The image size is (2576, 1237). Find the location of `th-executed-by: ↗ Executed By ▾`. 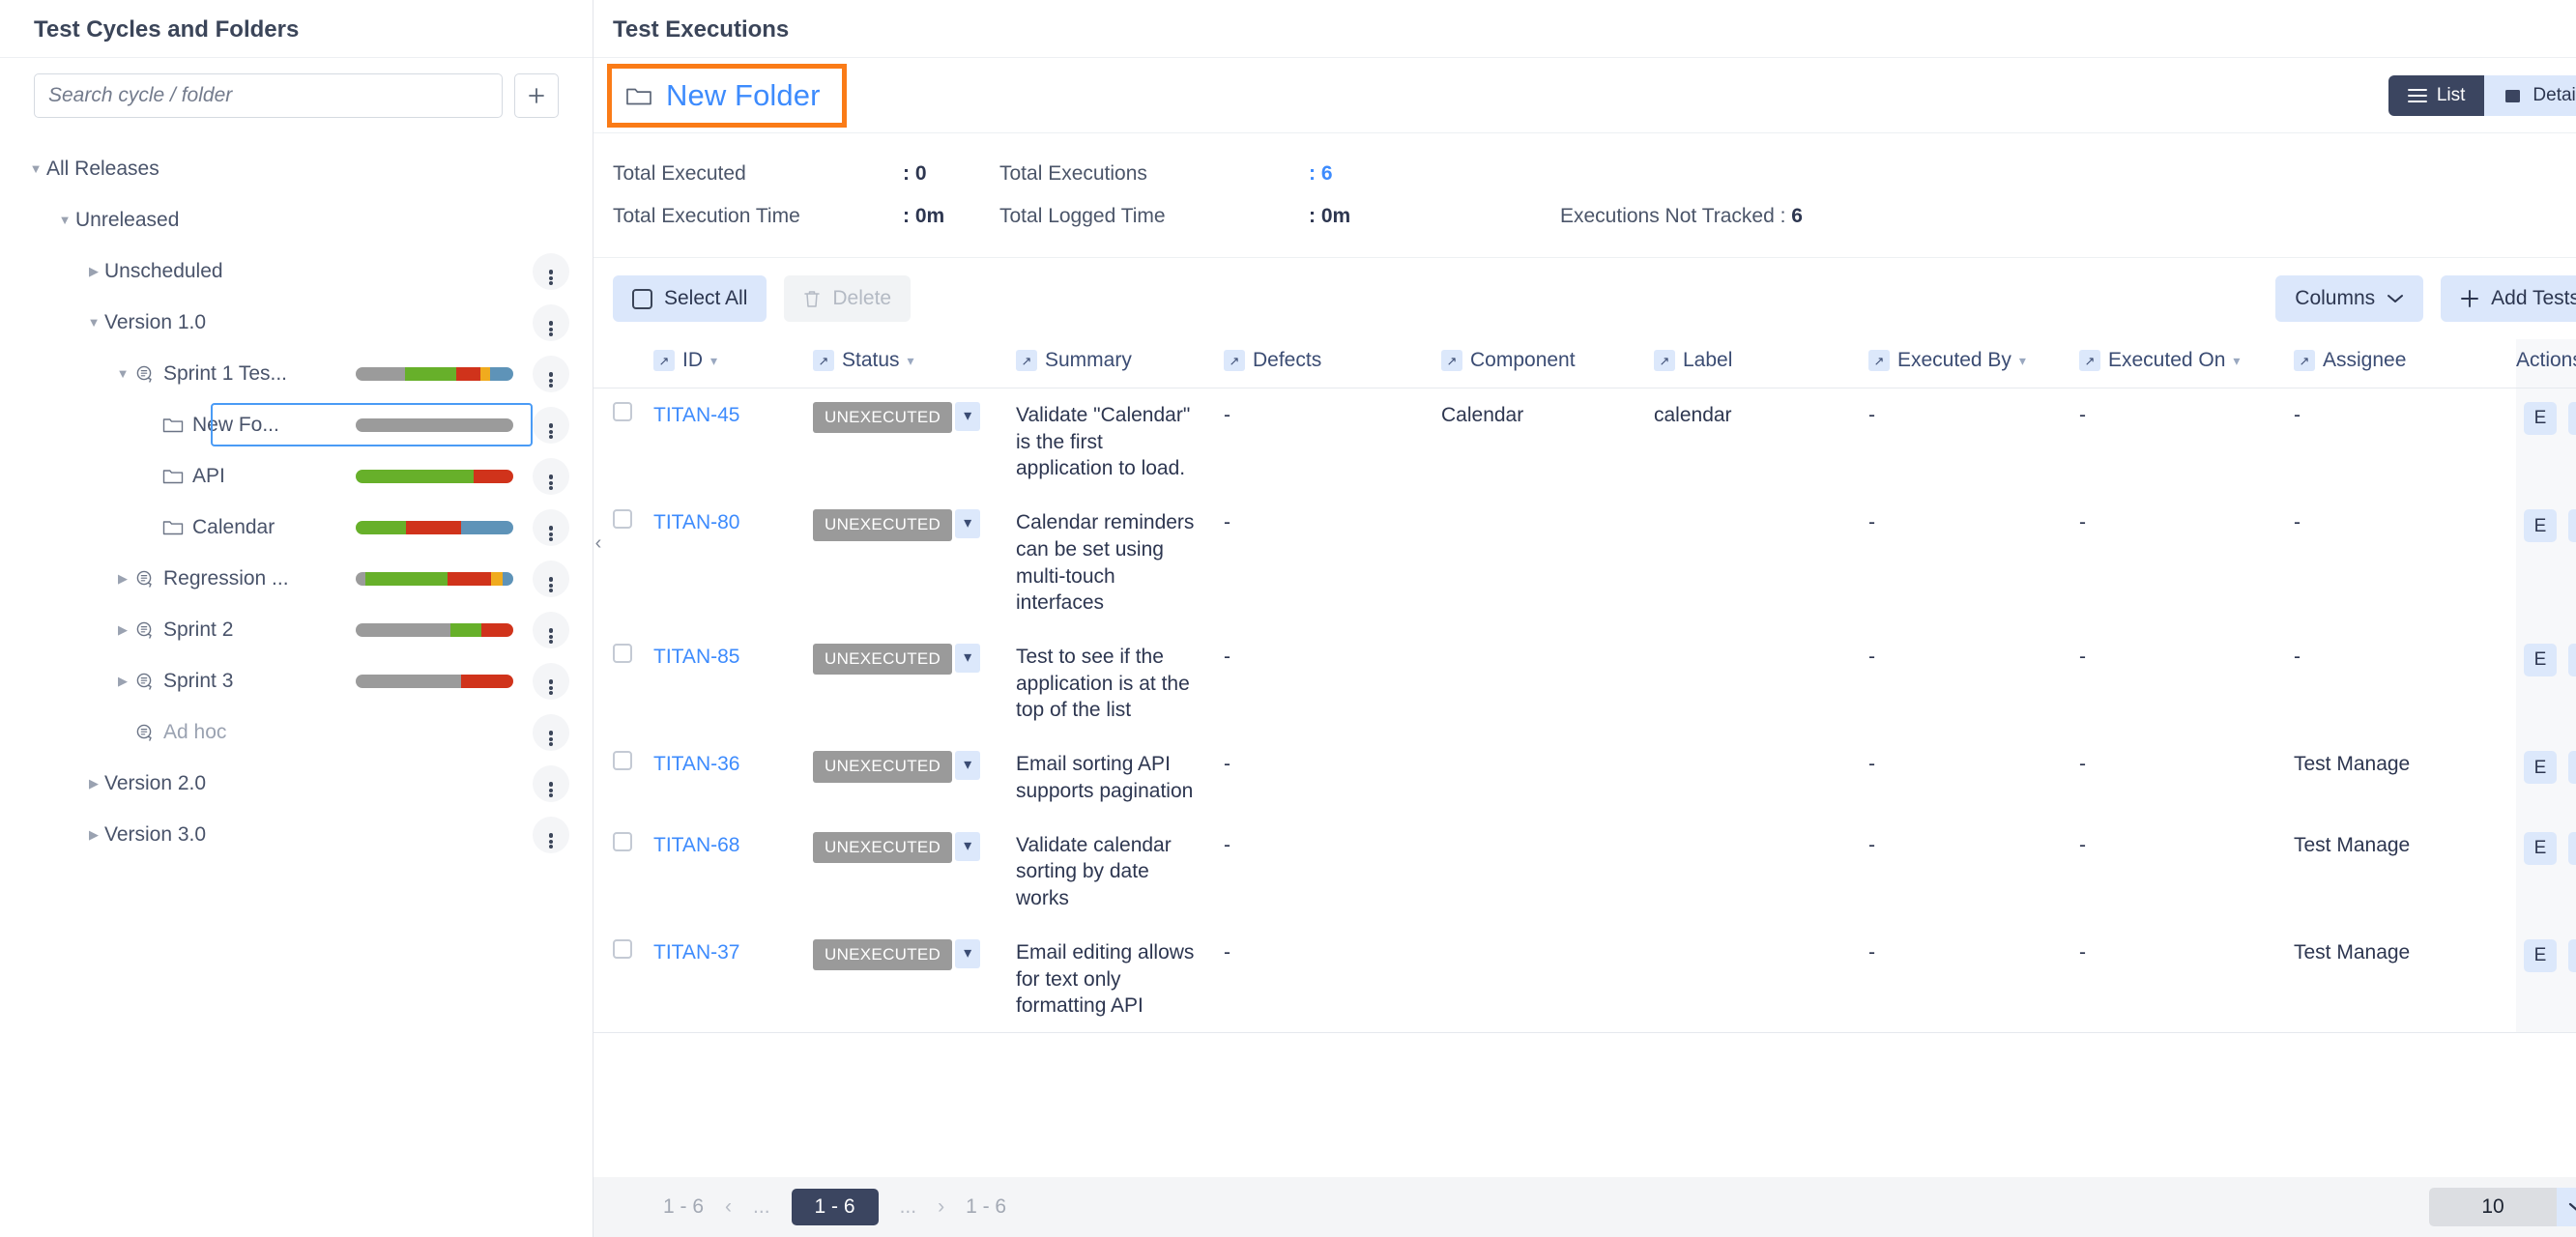

th-executed-by: ↗ Executed By ▾ is located at coordinates (1973, 363).